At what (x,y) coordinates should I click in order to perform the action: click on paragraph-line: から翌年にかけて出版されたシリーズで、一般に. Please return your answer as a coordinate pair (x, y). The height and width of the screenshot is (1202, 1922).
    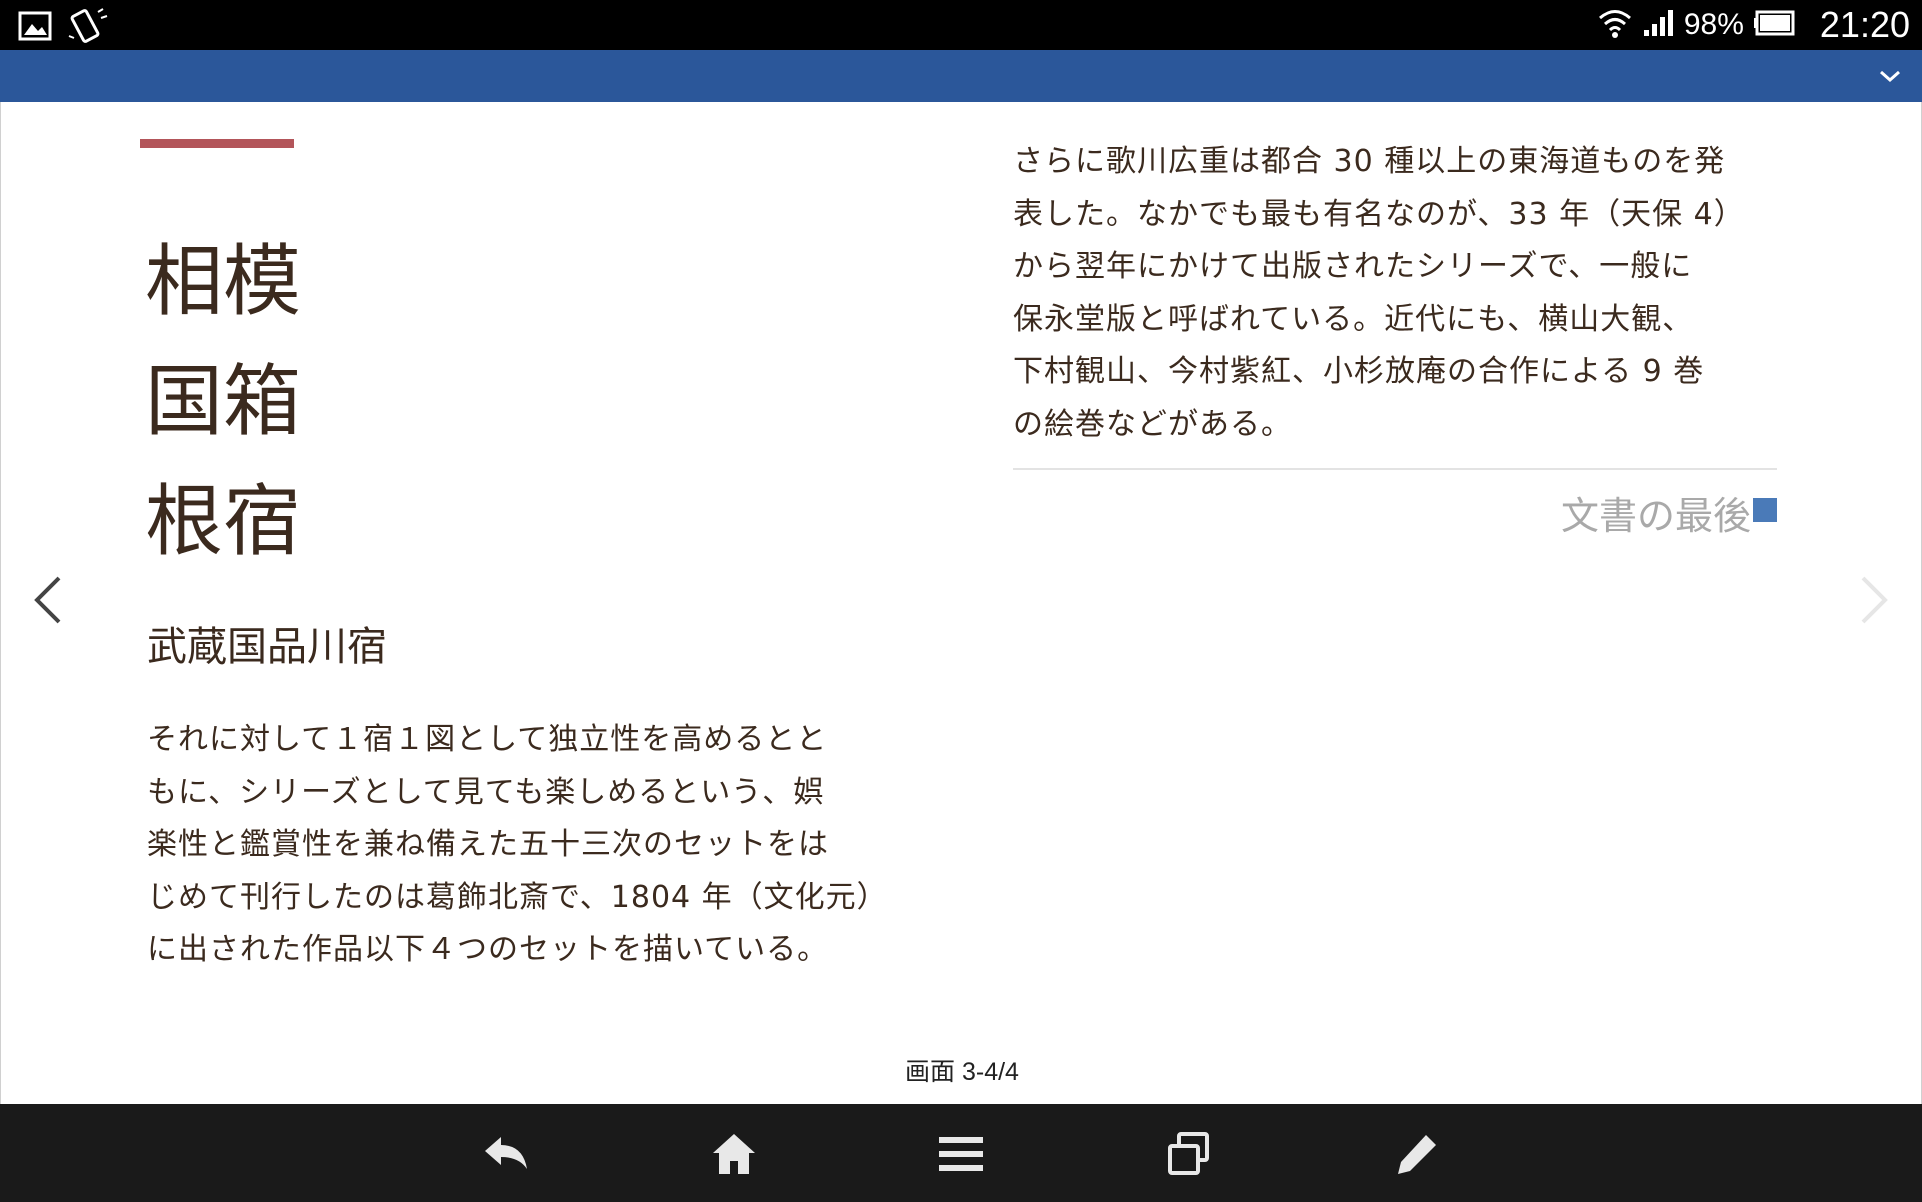
    Looking at the image, I should click on (1353, 266).